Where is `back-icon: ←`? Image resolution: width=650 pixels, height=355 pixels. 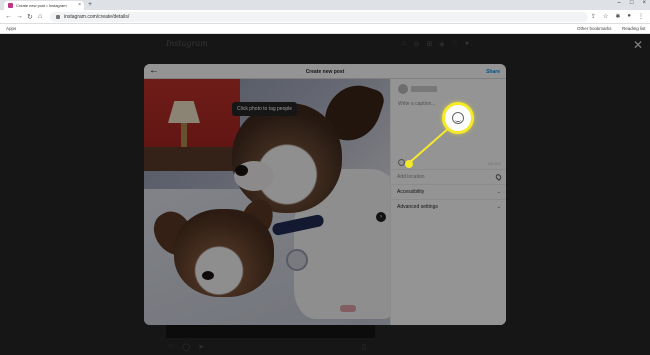 back-icon: ← is located at coordinates (8, 16).